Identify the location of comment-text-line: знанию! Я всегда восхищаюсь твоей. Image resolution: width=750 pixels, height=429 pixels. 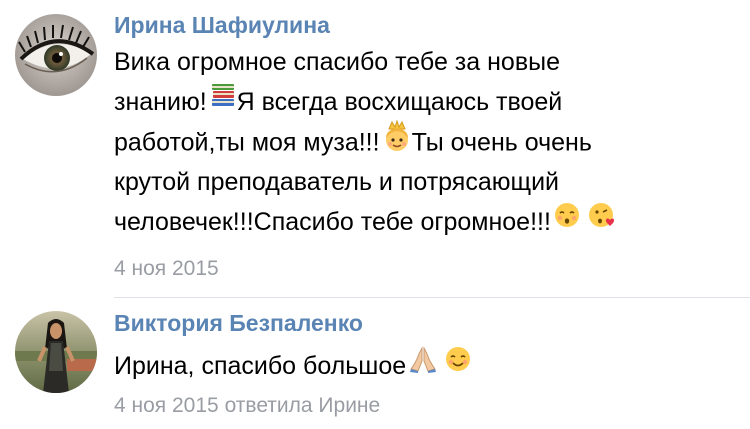
(424, 102).